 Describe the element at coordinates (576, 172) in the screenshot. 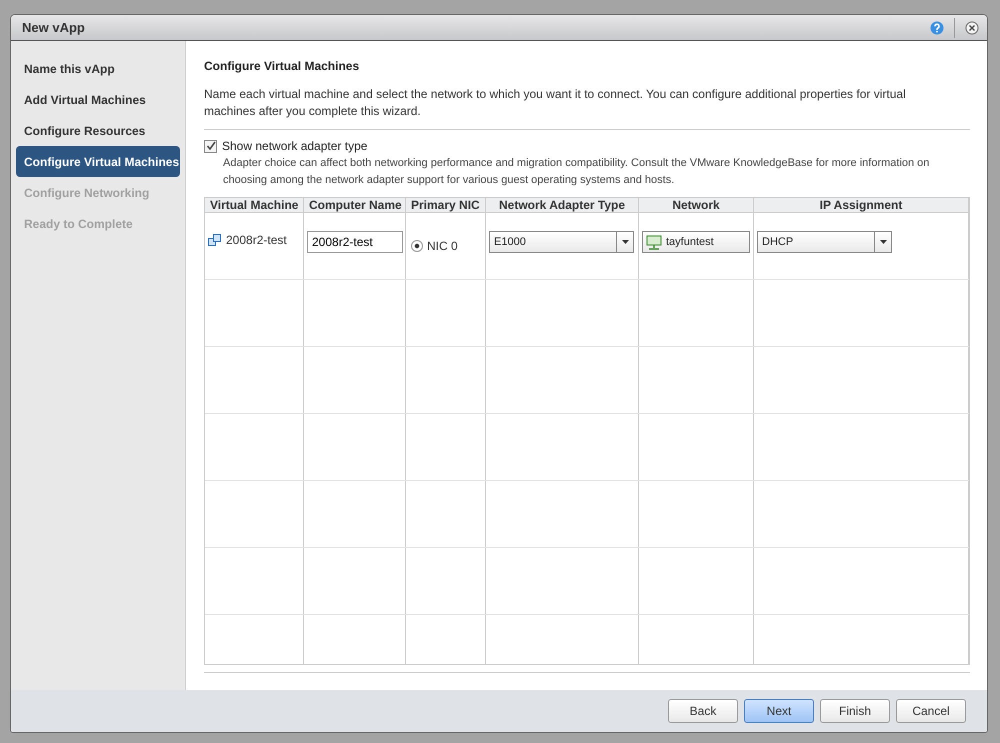

I see `adapter-note: Adapter choice can affect both networking performance and migration compatibility. Consult the VMware KnowledgeBase for more information on choosing among the network adapter support for various guest operating systems and hosts.` at that location.